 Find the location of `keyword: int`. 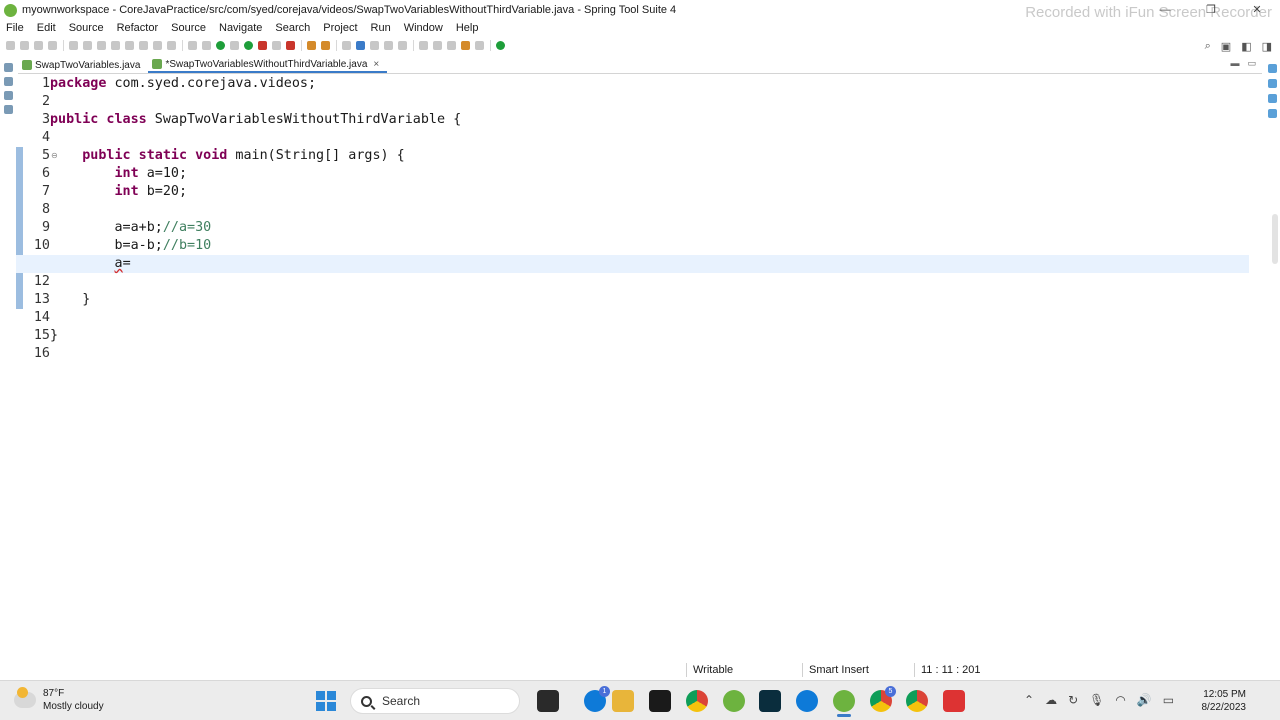

keyword: int is located at coordinates (126, 191).